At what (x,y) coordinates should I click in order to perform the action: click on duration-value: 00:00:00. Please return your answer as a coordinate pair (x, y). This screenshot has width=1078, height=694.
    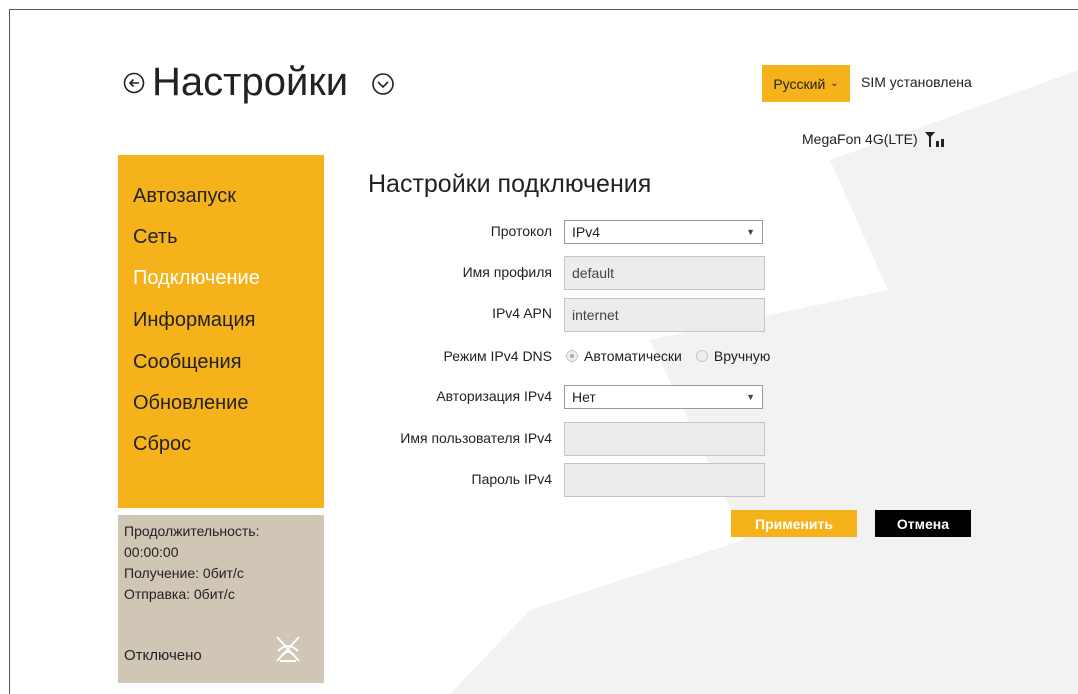
    Looking at the image, I should click on (151, 552).